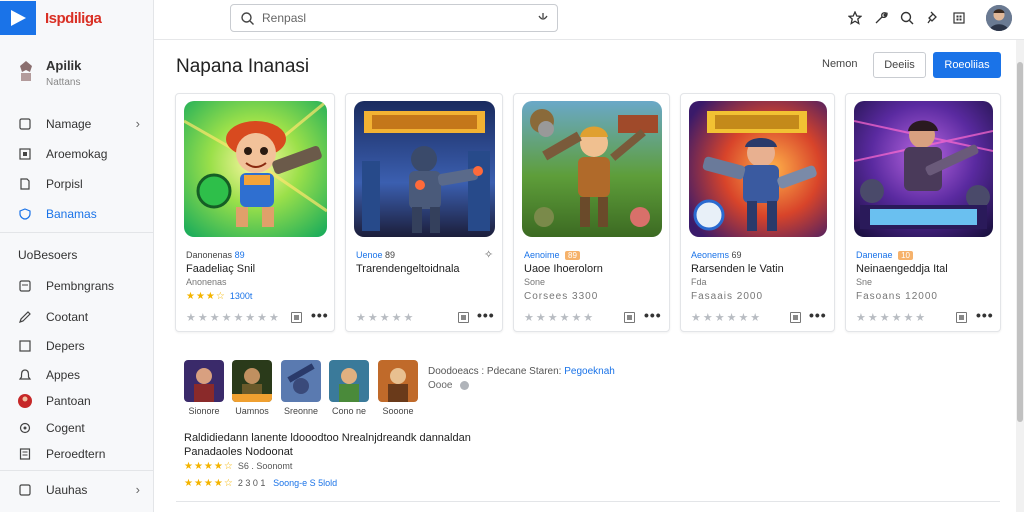 Image resolution: width=1024 pixels, height=512 pixels. Describe the element at coordinates (999, 18) in the screenshot. I see `user-avatar` at that location.